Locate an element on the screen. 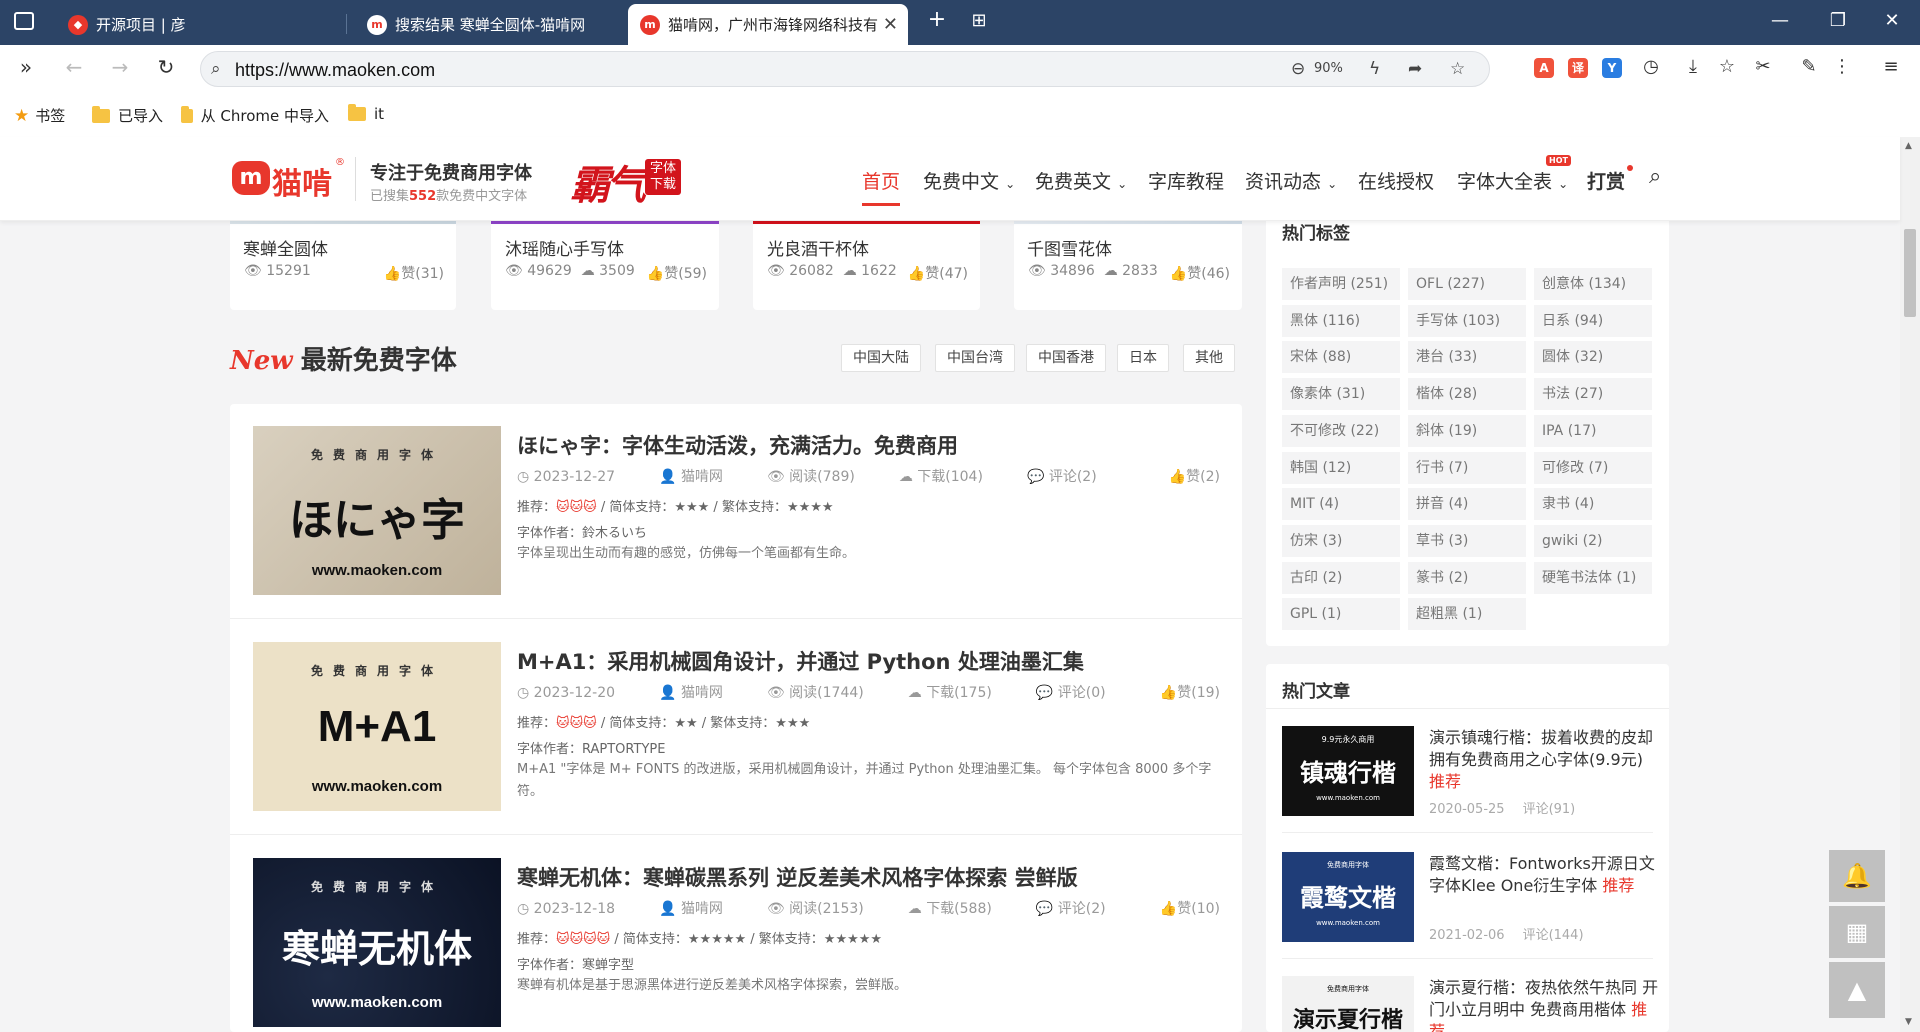 This screenshot has width=1920, height=1032. tag-chip: 黑体 (116) is located at coordinates (1341, 320).